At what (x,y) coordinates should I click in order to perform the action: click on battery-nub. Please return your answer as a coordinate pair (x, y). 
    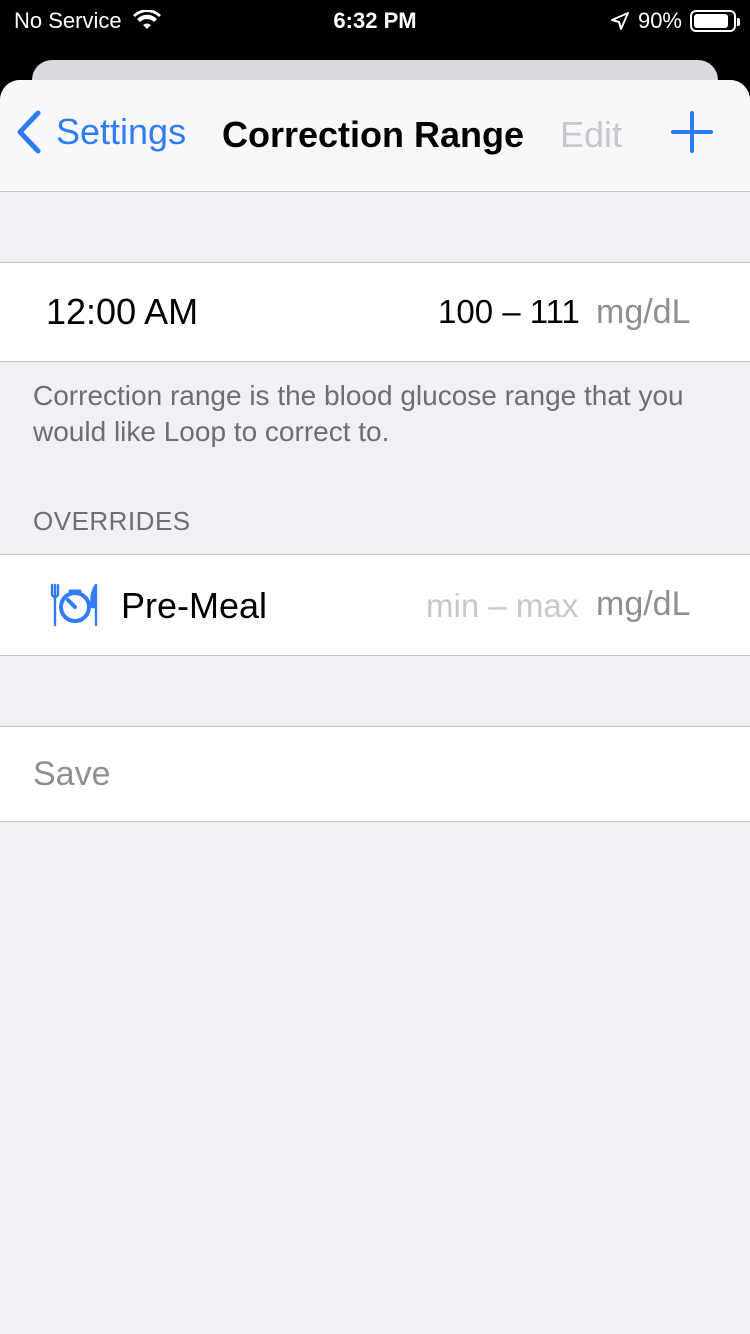
    Looking at the image, I should click on (738, 22).